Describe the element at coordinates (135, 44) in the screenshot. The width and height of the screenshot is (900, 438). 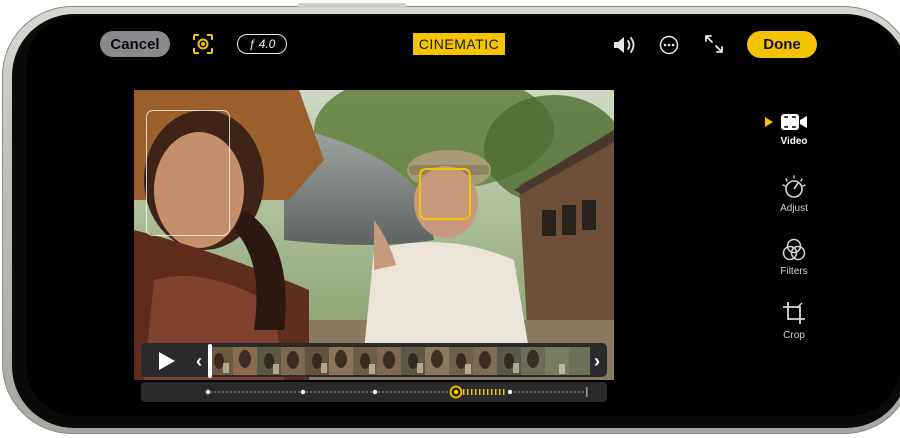
I see `cancel-button: Cancel` at that location.